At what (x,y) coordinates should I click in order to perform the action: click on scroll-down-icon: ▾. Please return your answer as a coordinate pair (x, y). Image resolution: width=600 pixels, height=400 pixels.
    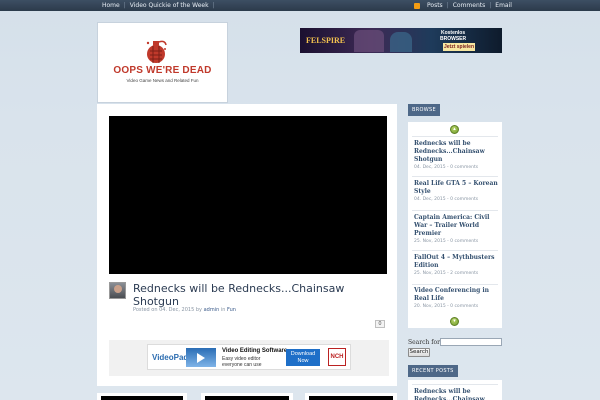
    Looking at the image, I should click on (454, 321).